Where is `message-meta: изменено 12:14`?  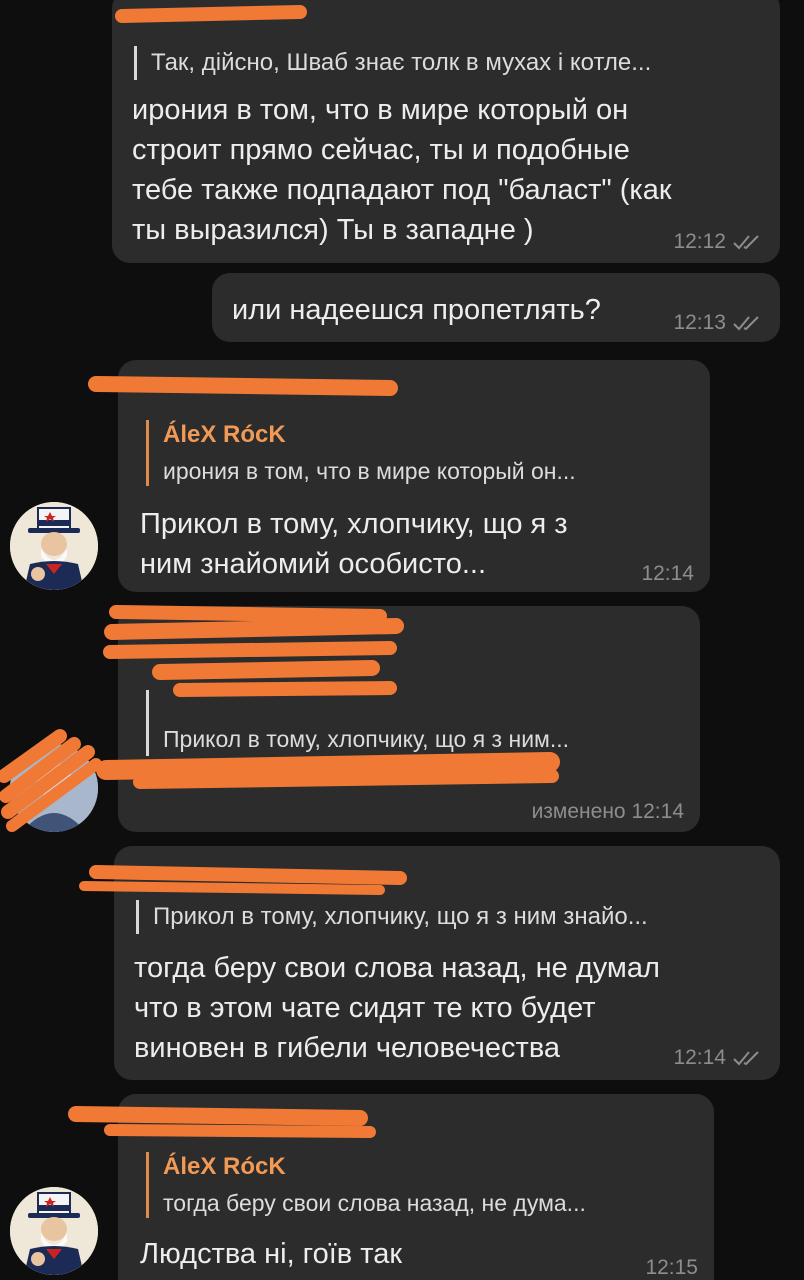 message-meta: изменено 12:14 is located at coordinates (608, 812).